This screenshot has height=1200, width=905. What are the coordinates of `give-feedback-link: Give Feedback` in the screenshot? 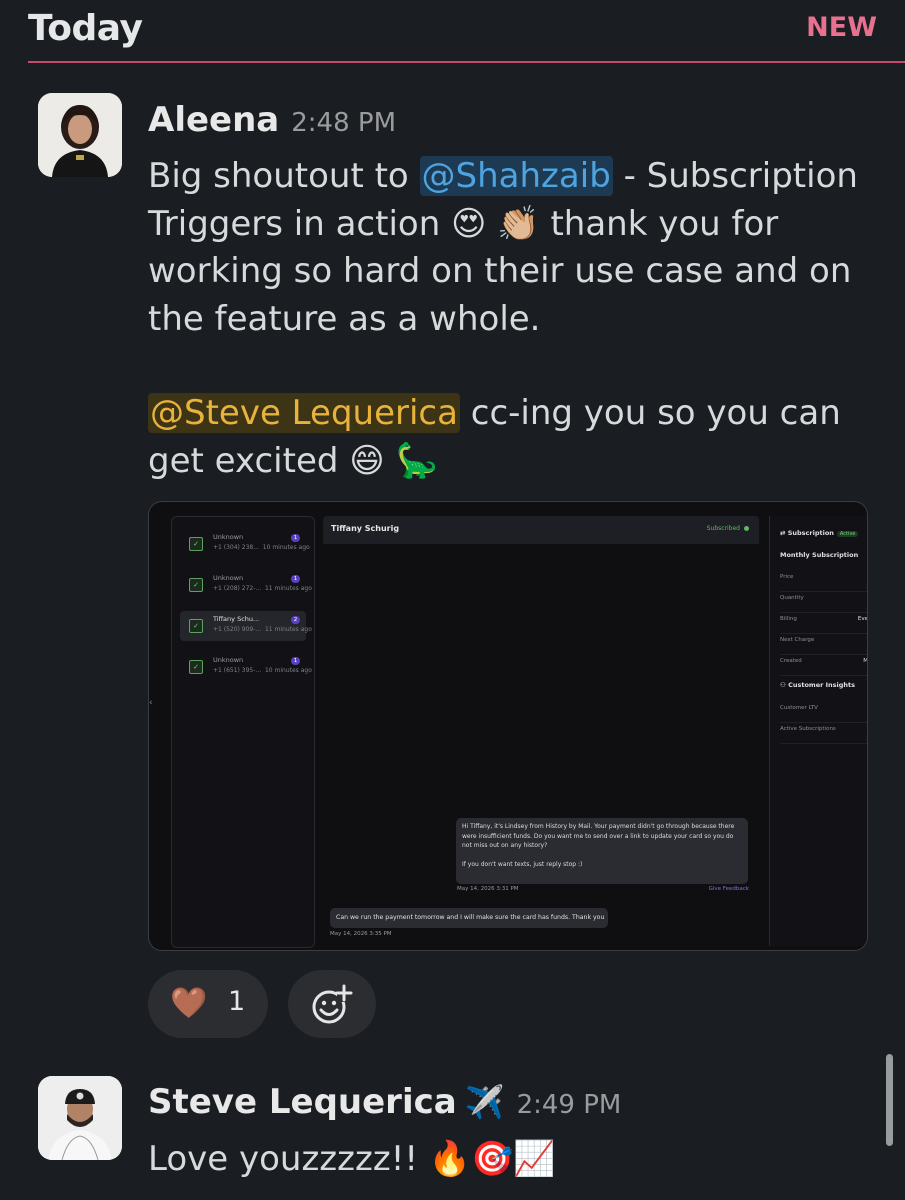 It's located at (728, 889).